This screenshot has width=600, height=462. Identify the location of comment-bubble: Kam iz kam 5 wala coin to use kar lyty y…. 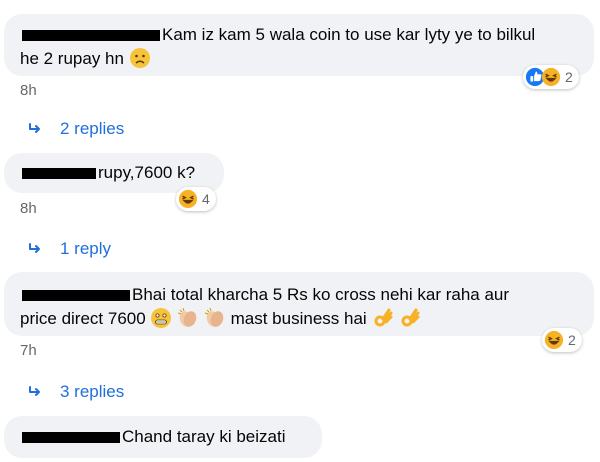
(299, 45).